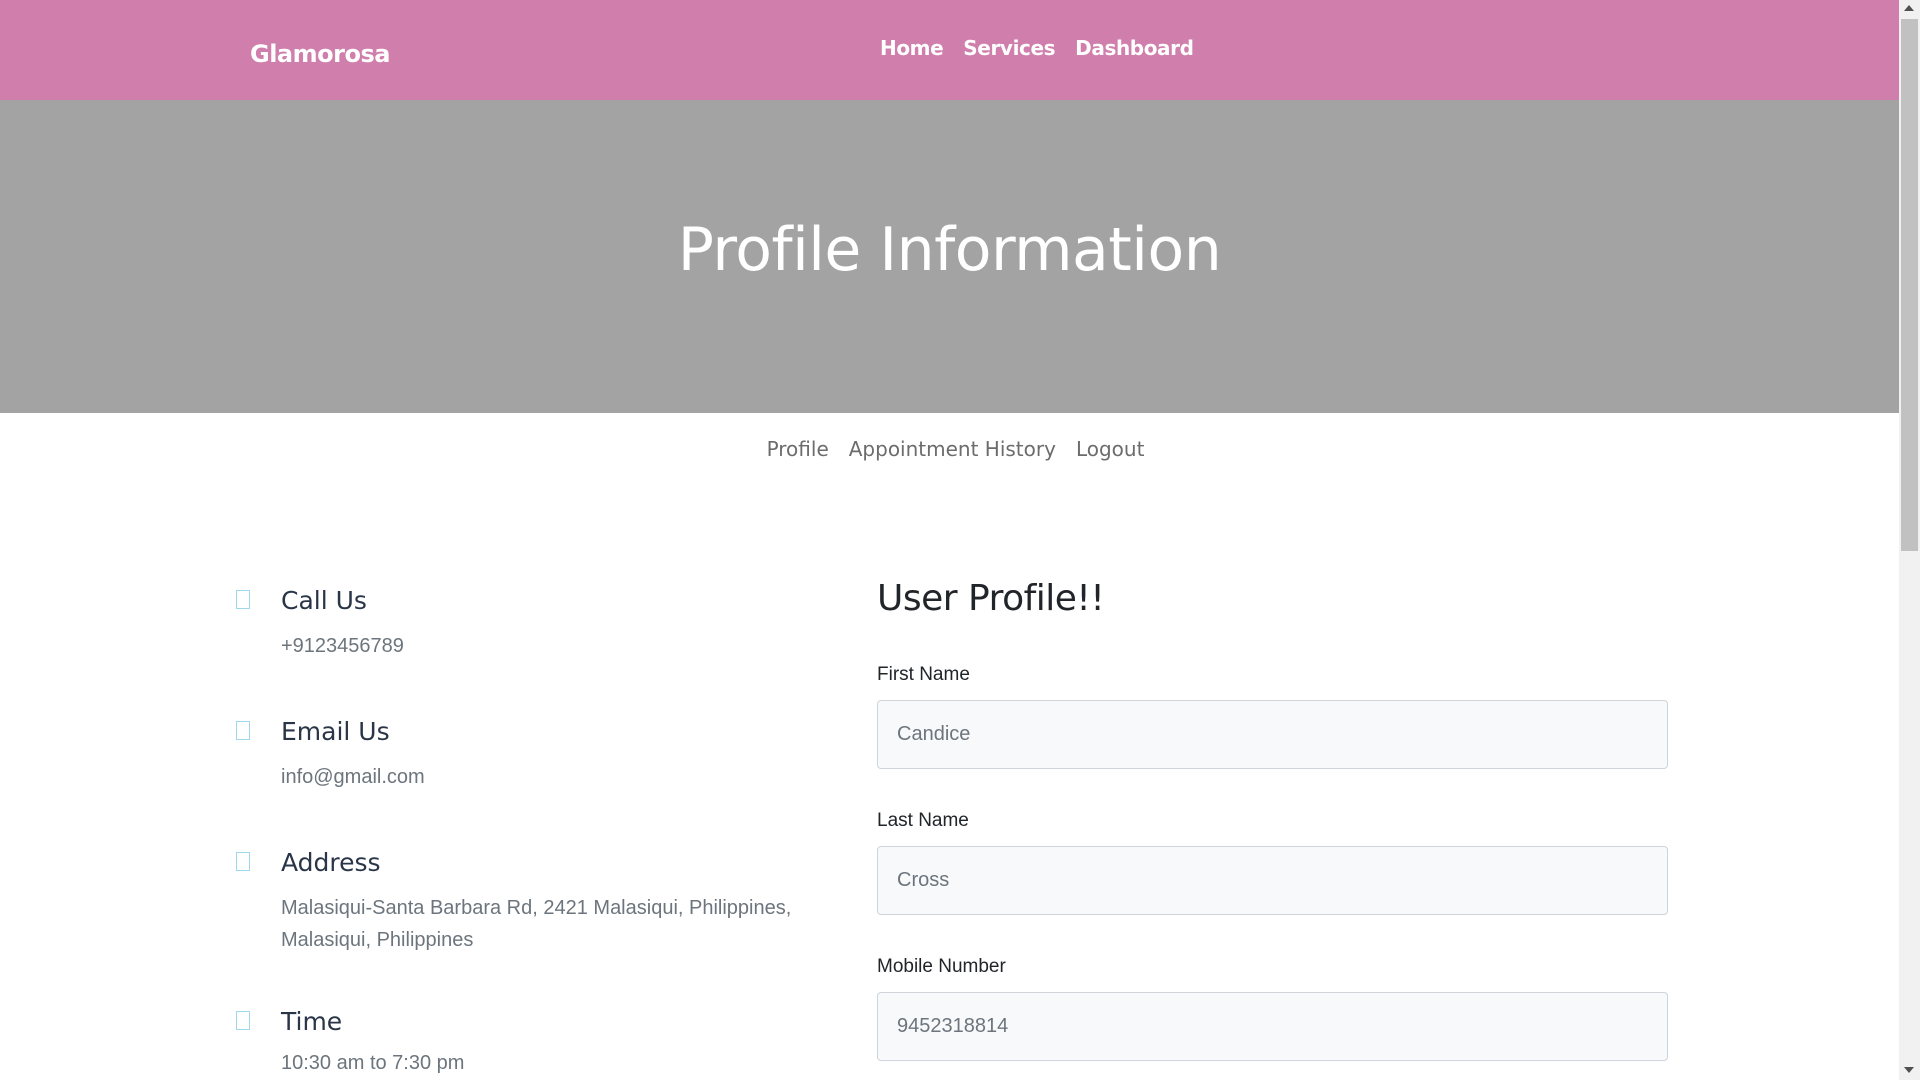 This screenshot has height=1080, width=1920. I want to click on first-name-field, so click(1272, 734).